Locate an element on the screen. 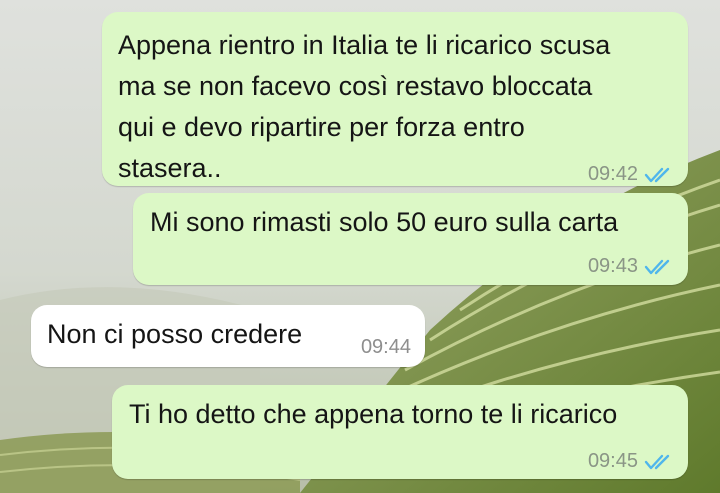 This screenshot has height=493, width=720. message-time: 09:44 is located at coordinates (385, 347).